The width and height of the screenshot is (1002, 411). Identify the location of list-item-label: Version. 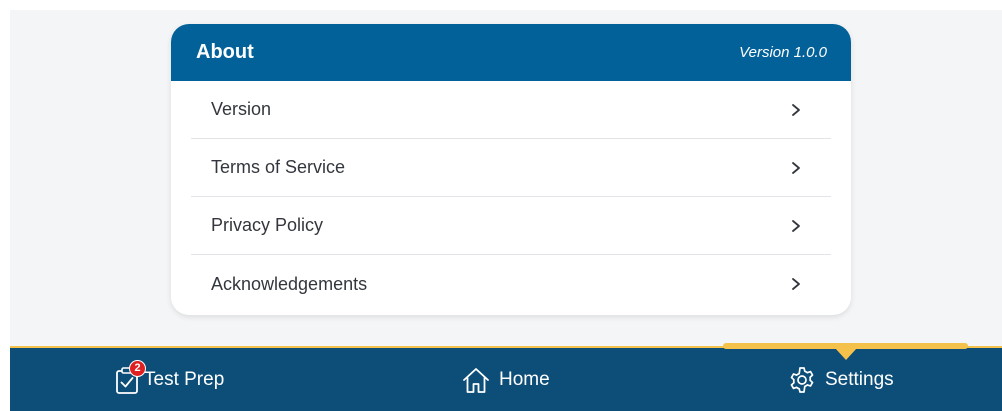
(241, 109).